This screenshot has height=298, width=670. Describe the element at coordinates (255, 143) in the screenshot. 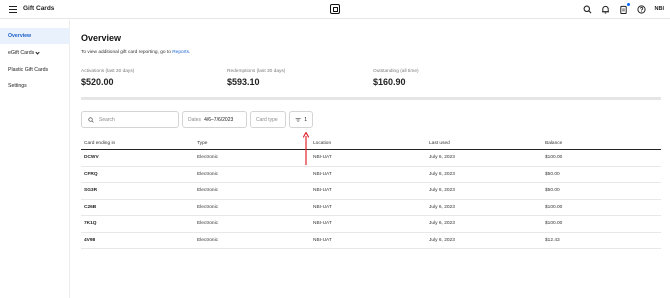

I see `column-header-type: Type` at that location.